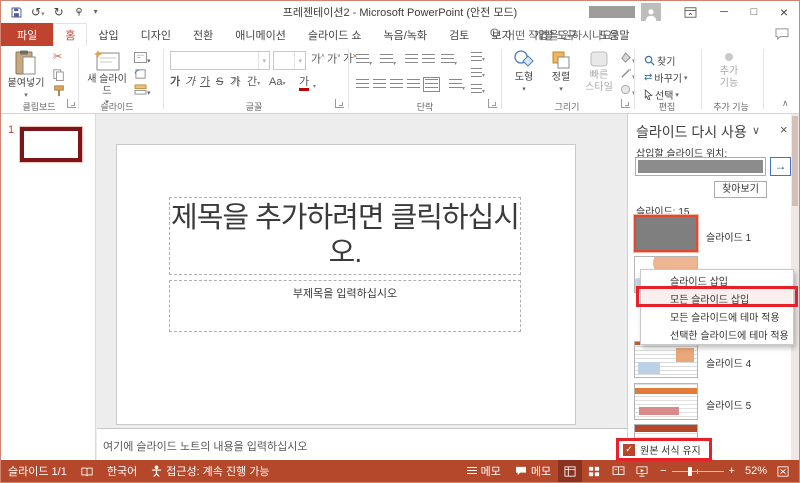 The image size is (800, 483). I want to click on text-shadow-icon: 가, so click(235, 82).